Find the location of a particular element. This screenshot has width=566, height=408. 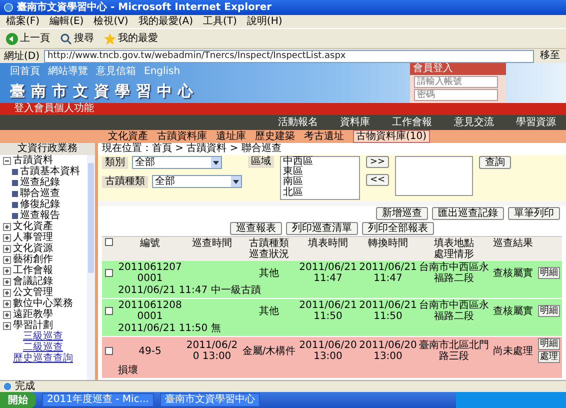

favorites-button: 我的最愛 is located at coordinates (131, 38).